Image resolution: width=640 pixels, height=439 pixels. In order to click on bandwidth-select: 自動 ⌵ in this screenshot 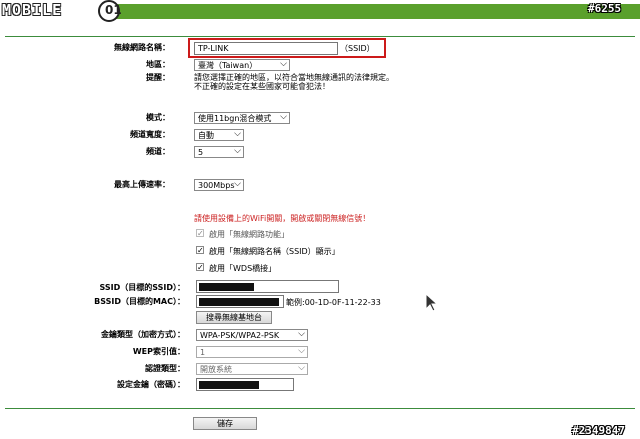, I will do `click(219, 135)`.